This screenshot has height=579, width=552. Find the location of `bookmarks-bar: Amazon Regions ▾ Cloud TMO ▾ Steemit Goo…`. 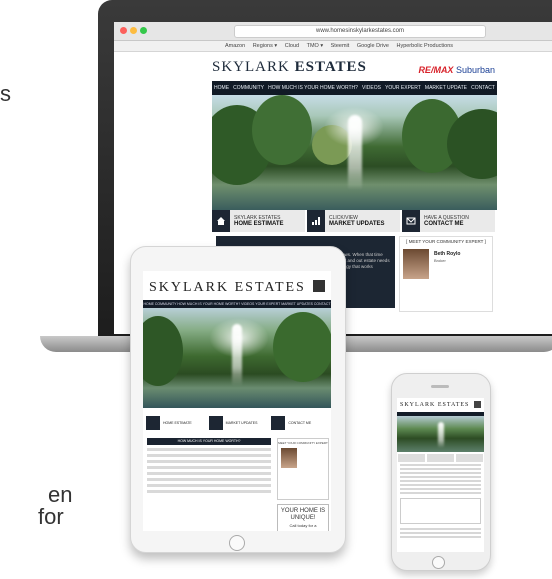

bookmarks-bar: Amazon Regions ▾ Cloud TMO ▾ Steemit Goo… is located at coordinates (333, 46).